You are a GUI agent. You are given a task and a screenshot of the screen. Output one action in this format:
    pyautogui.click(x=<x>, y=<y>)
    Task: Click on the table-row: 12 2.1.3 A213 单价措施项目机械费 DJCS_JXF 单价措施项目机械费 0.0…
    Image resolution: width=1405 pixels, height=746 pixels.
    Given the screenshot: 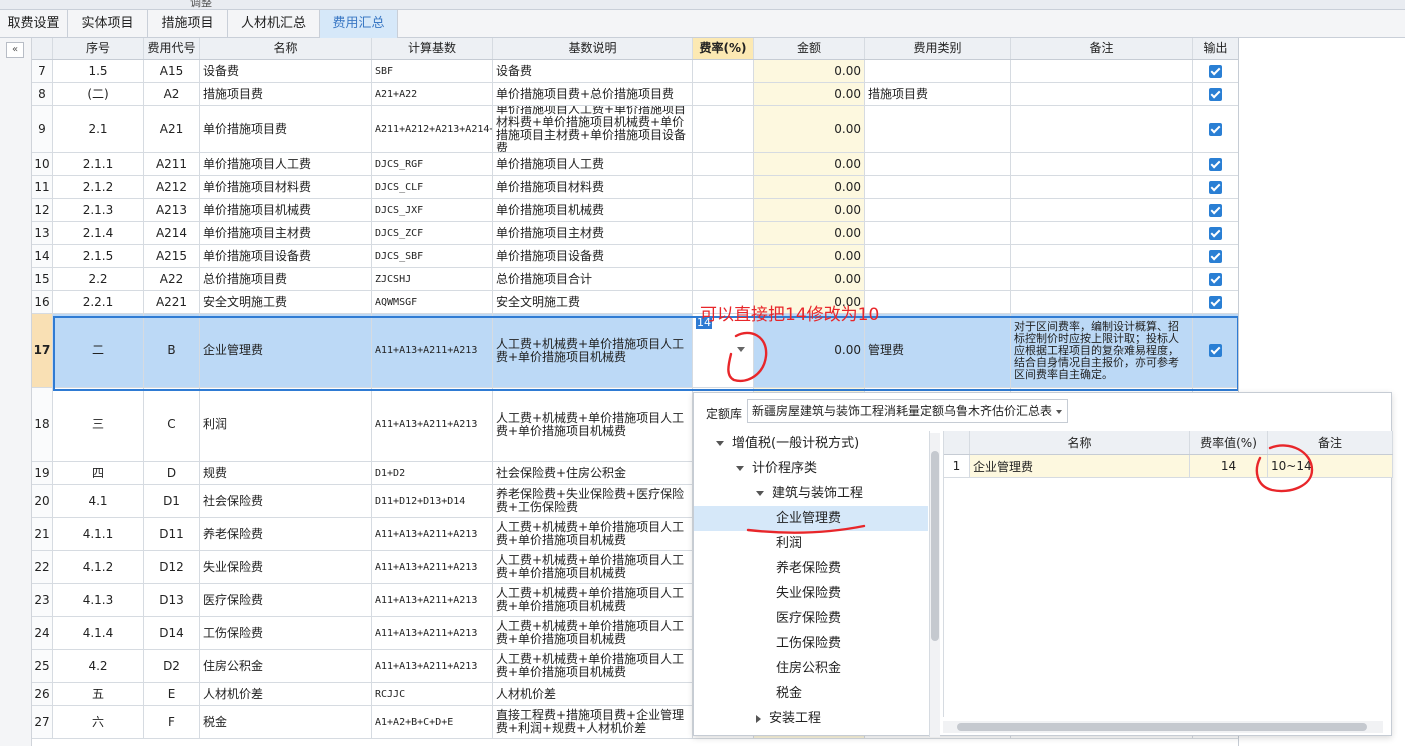 What is the action you would take?
    pyautogui.click(x=635, y=210)
    